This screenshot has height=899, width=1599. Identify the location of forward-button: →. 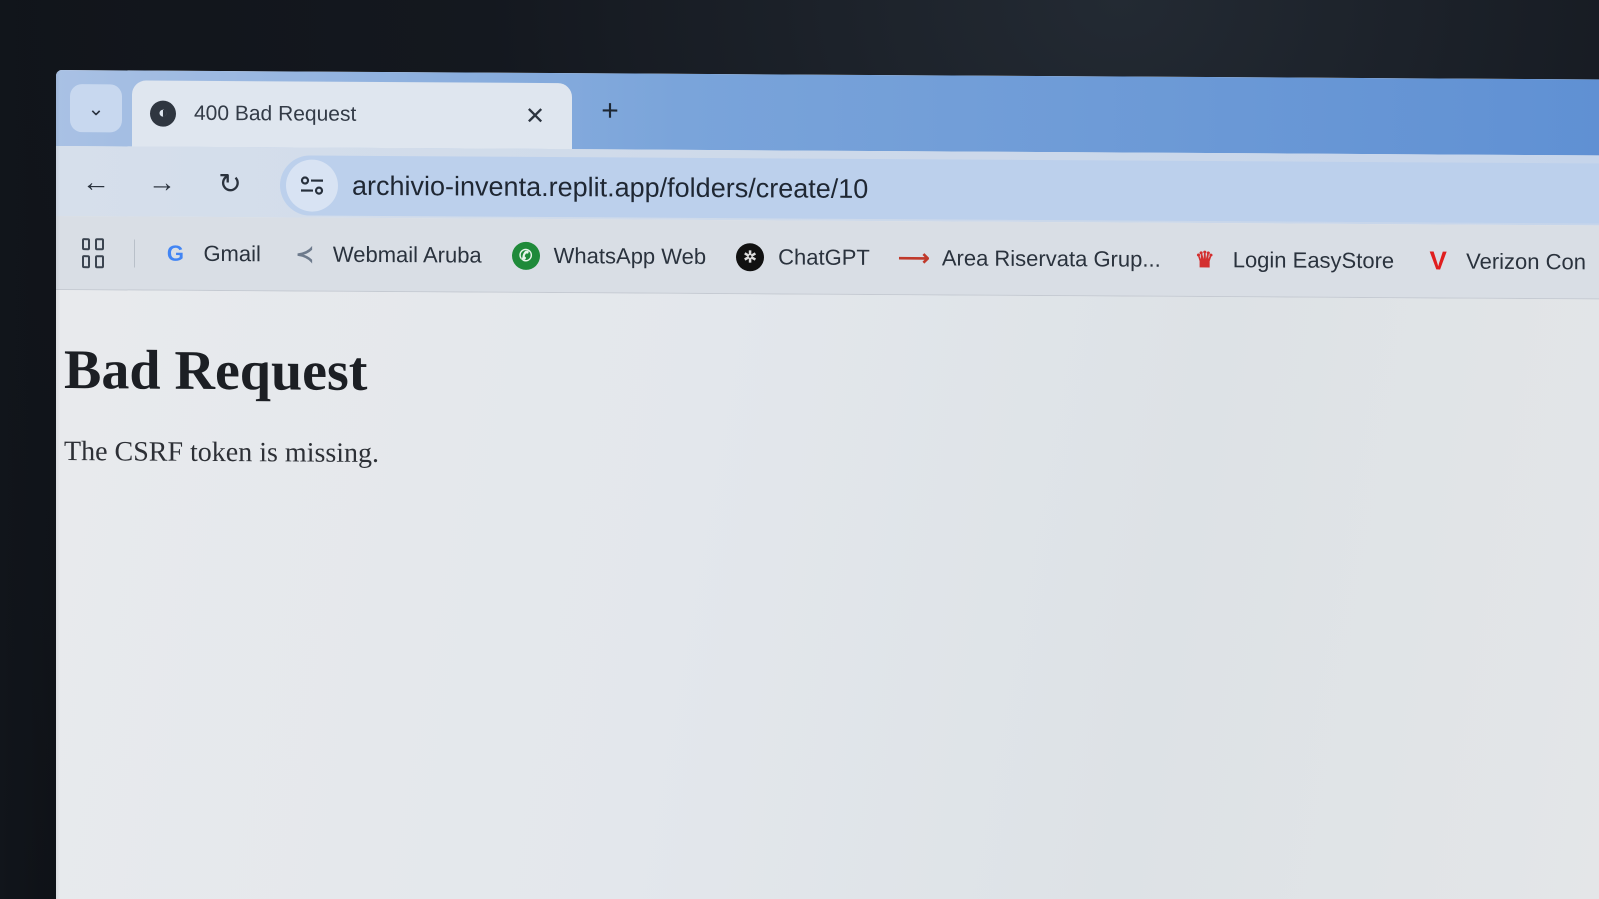
(162, 183).